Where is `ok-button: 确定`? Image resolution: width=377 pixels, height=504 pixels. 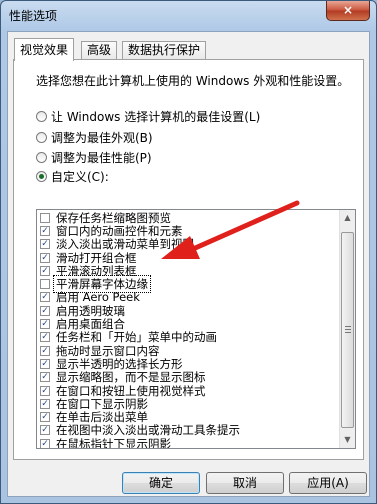 ok-button: 确定 is located at coordinates (161, 483).